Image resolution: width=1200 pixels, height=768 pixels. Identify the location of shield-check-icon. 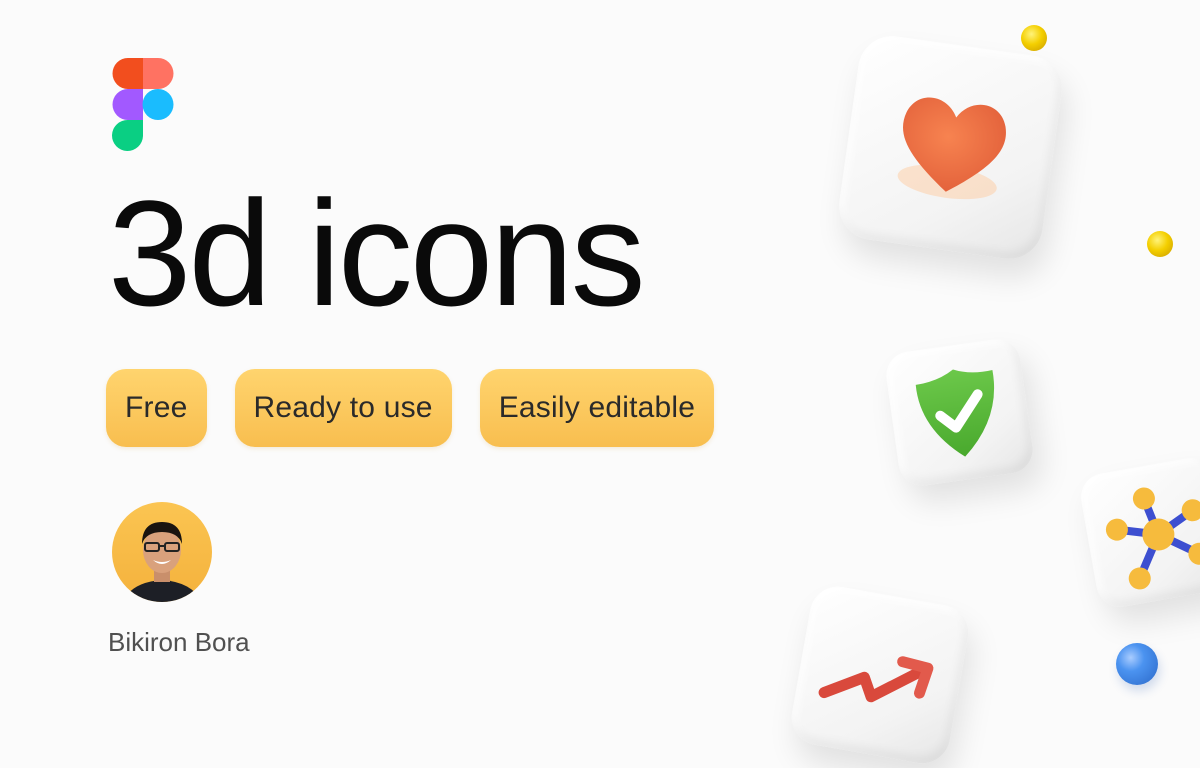
(955, 413).